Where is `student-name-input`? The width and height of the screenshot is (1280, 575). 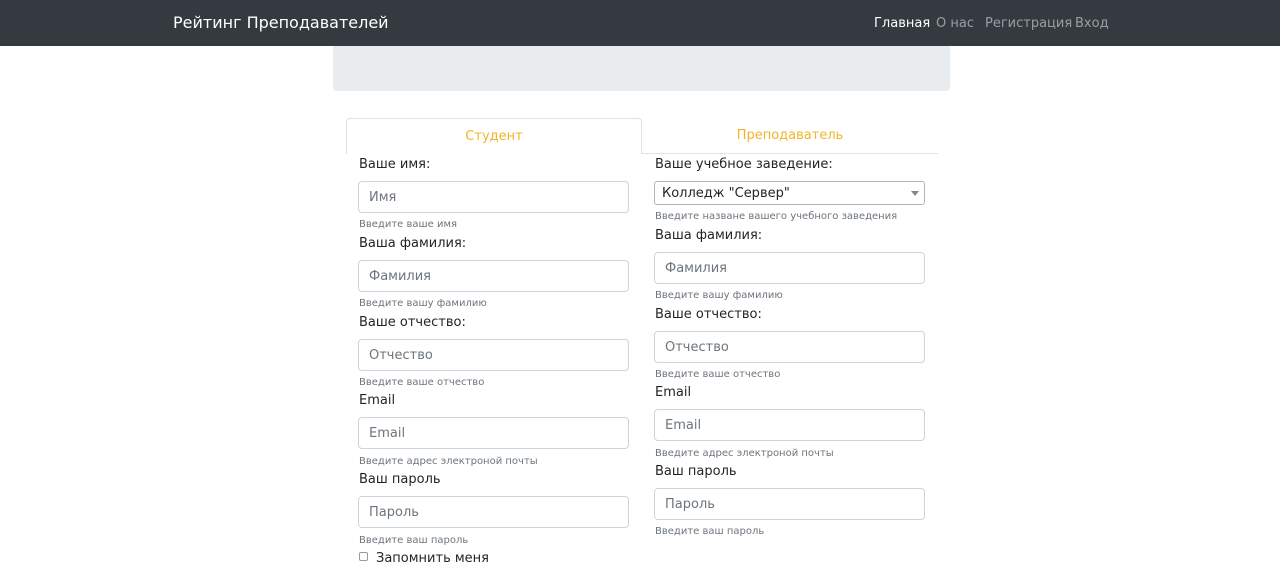
student-name-input is located at coordinates (493, 197).